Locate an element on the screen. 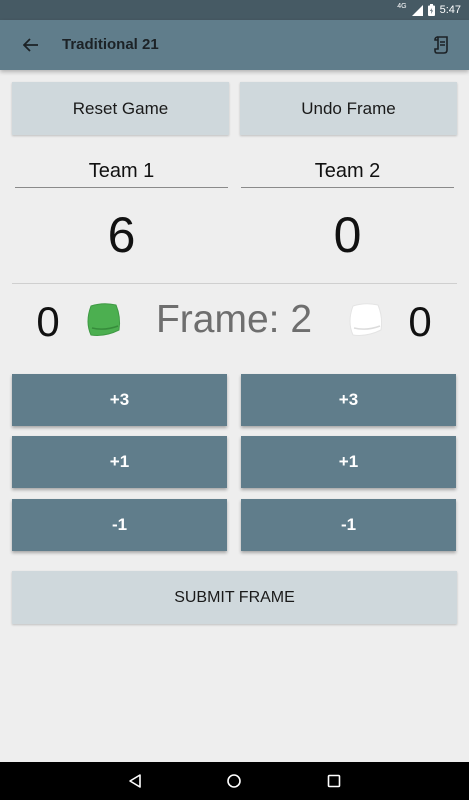  back-arrow-icon is located at coordinates (31, 45).